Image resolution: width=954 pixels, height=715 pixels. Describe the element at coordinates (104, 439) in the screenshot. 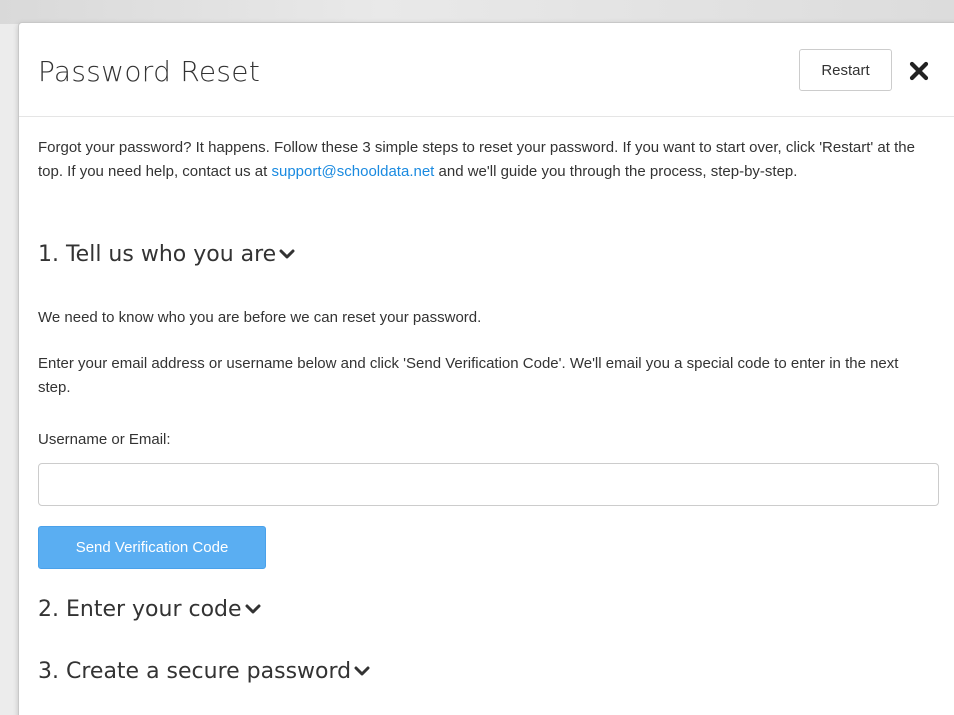

I see `username-or-email-label: Username or Email:` at that location.